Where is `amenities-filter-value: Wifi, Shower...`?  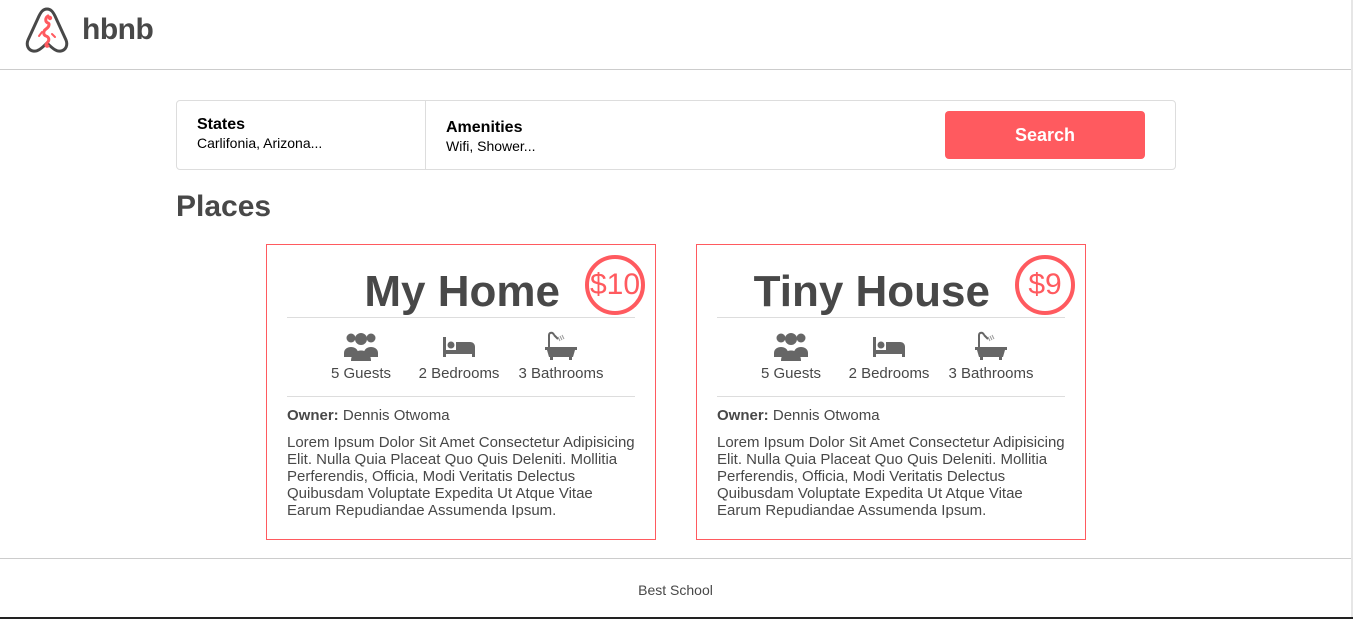
amenities-filter-value: Wifi, Shower... is located at coordinates (491, 146).